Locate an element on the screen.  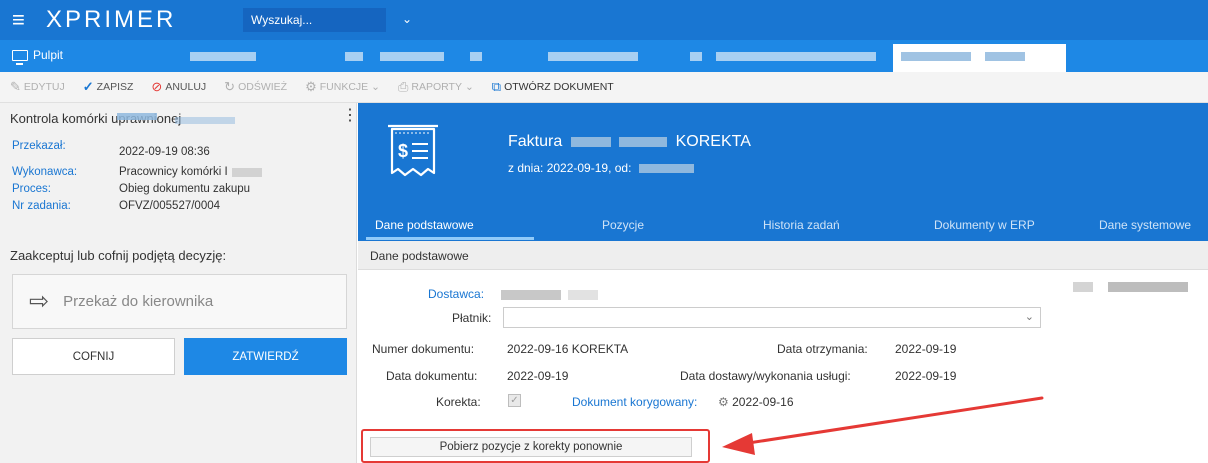
supplier-label: Dostawca: is located at coordinates (456, 294).